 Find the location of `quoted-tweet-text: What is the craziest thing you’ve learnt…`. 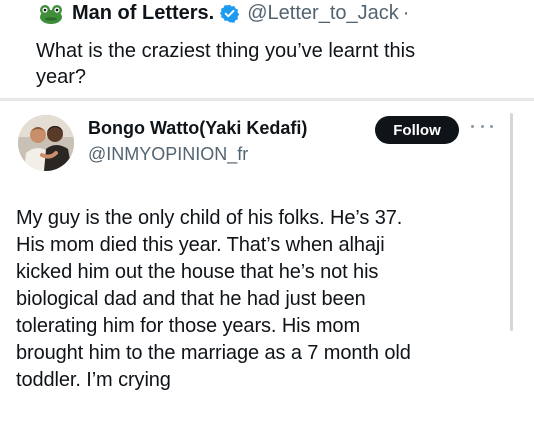

quoted-tweet-text: What is the craziest thing you’ve learnt… is located at coordinates (271, 64).